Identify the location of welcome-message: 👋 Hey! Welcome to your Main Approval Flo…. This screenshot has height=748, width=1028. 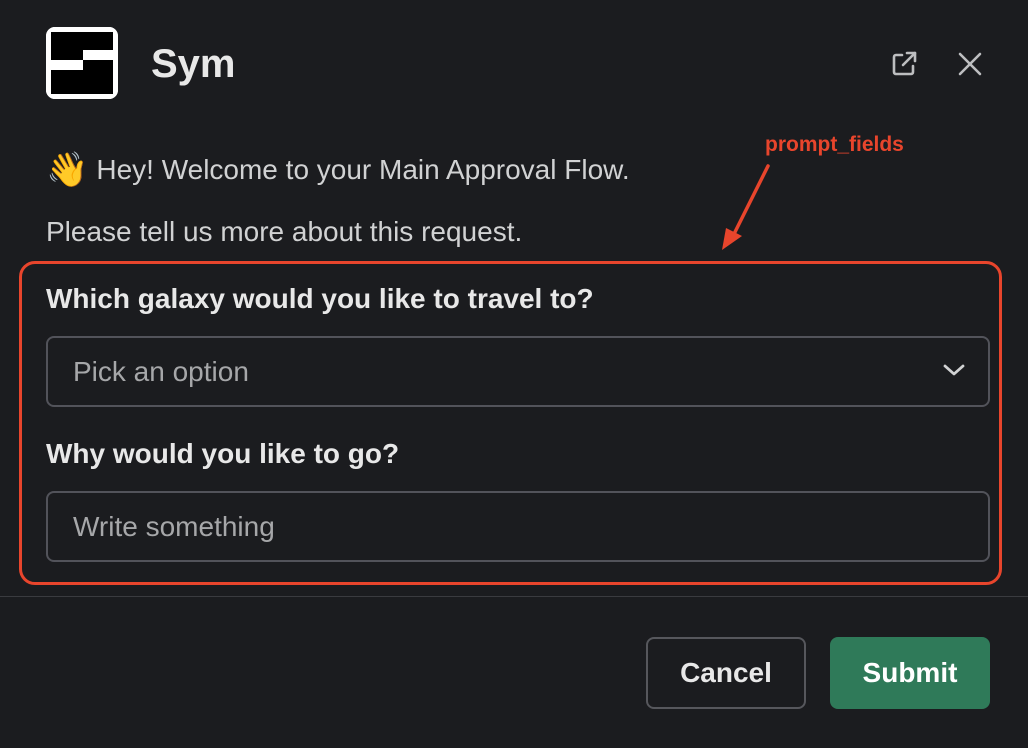
(338, 170).